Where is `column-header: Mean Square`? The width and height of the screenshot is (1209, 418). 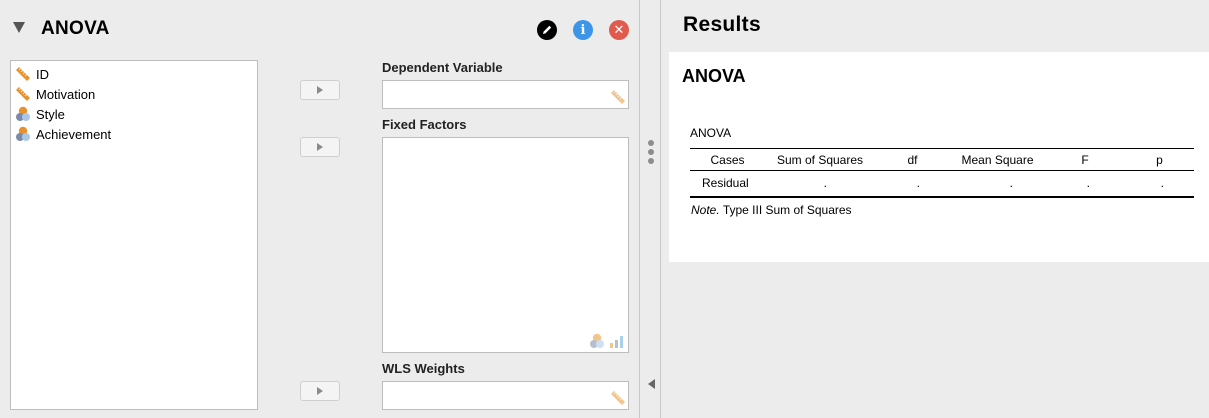 column-header: Mean Square is located at coordinates (997, 159).